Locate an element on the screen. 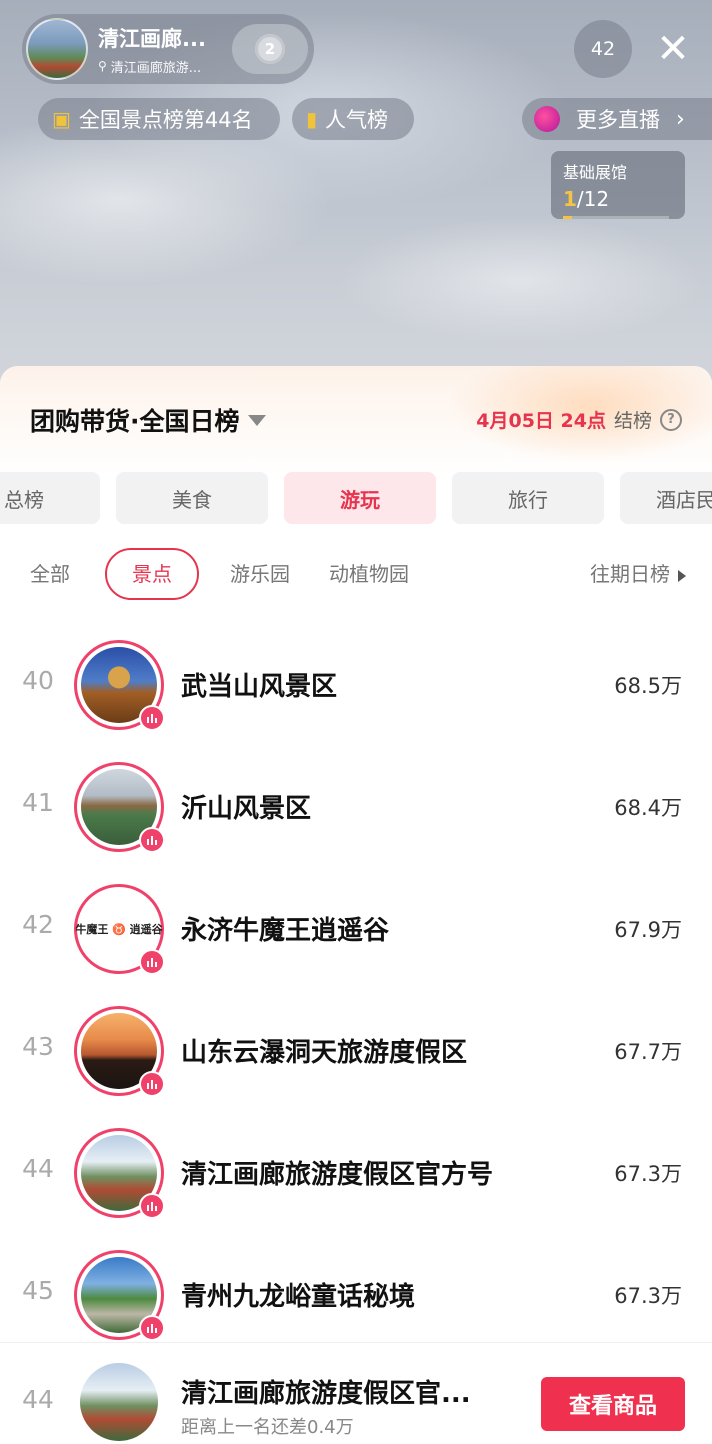 The height and width of the screenshot is (1444, 712). ranking-row: 42 牛魔王 ♉ 逍遥谷 永济牛魔王逍遥谷 67.9万 is located at coordinates (356, 933).